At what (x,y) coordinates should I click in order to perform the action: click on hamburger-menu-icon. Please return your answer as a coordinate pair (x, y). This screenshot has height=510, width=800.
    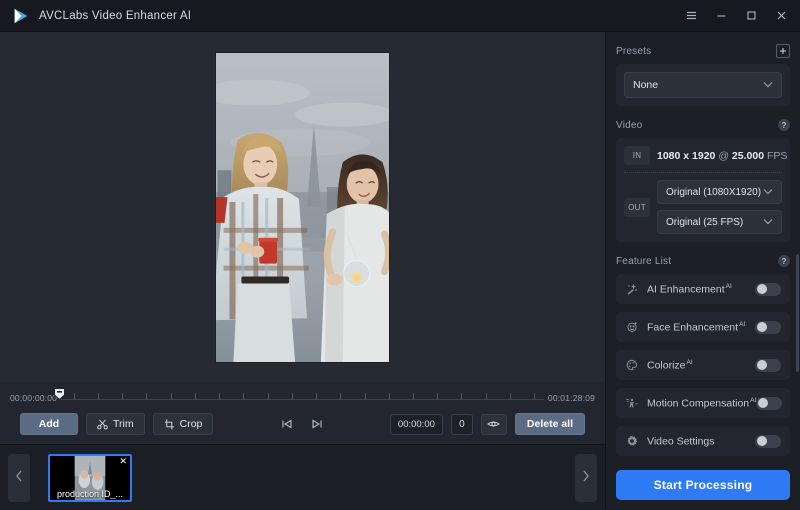
    Looking at the image, I should click on (691, 16).